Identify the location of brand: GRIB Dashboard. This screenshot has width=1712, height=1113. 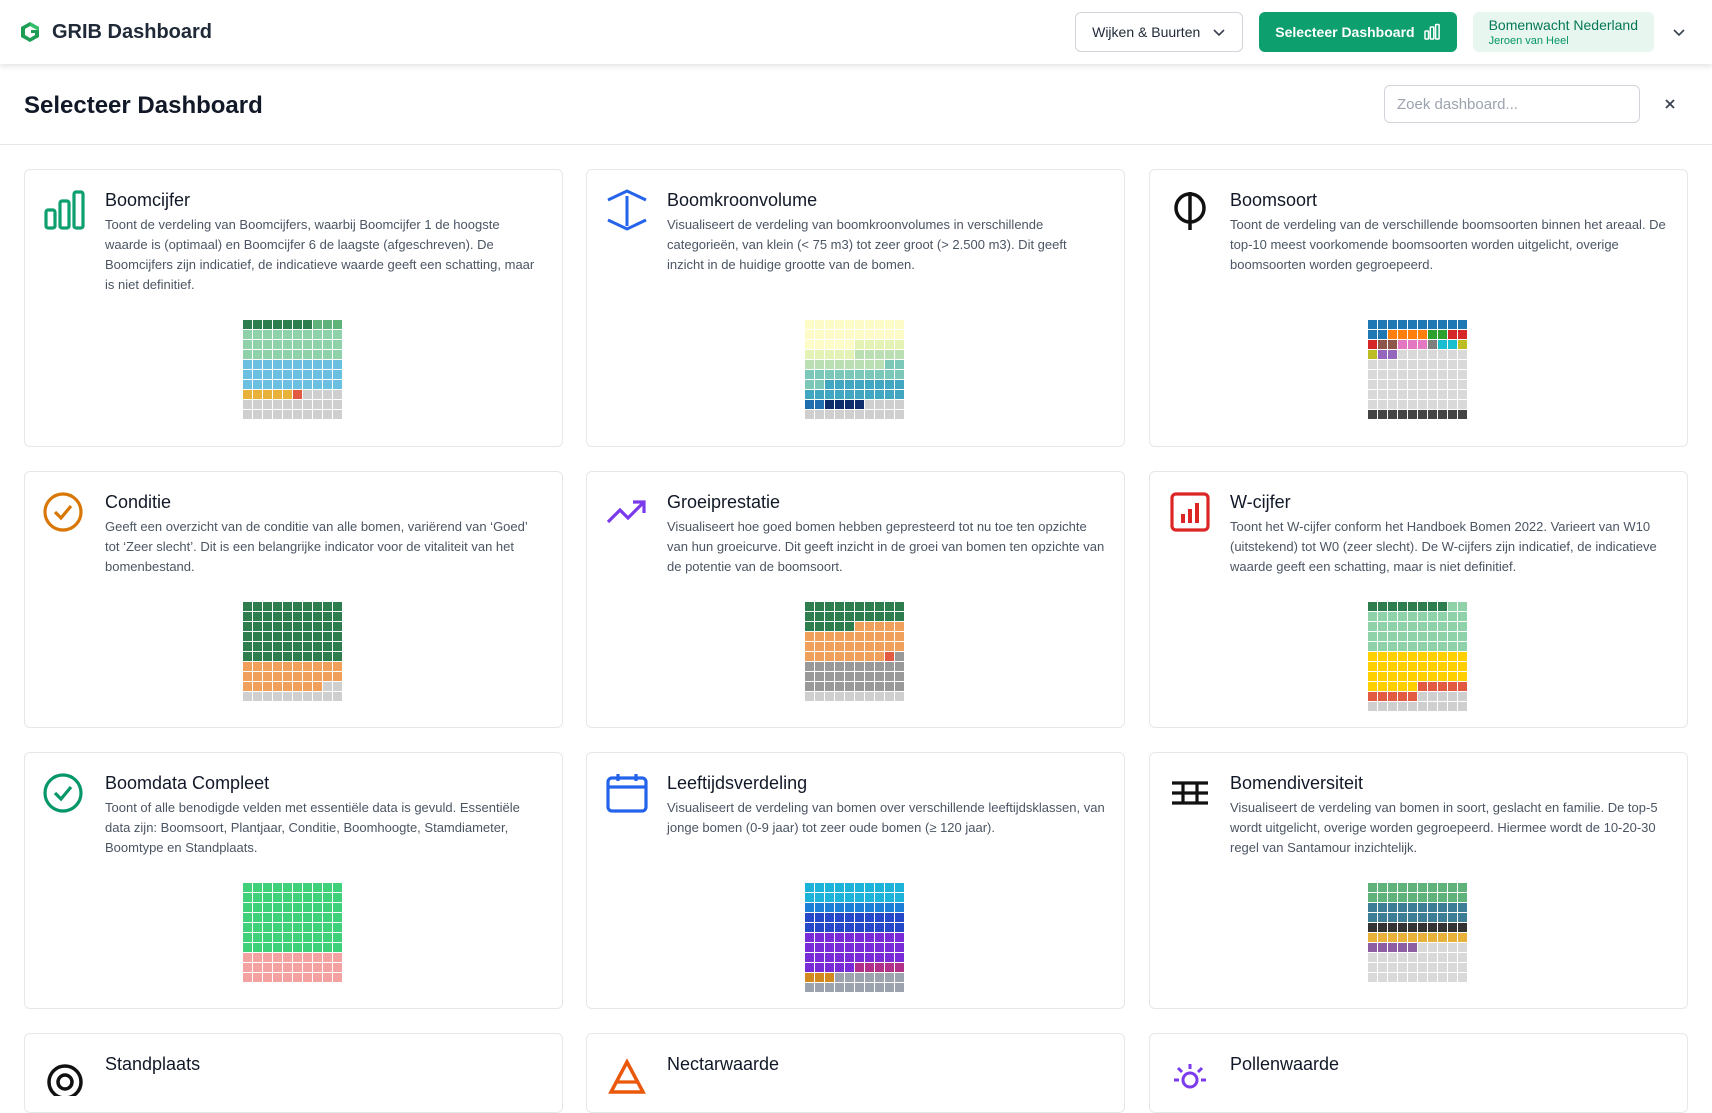
(115, 32).